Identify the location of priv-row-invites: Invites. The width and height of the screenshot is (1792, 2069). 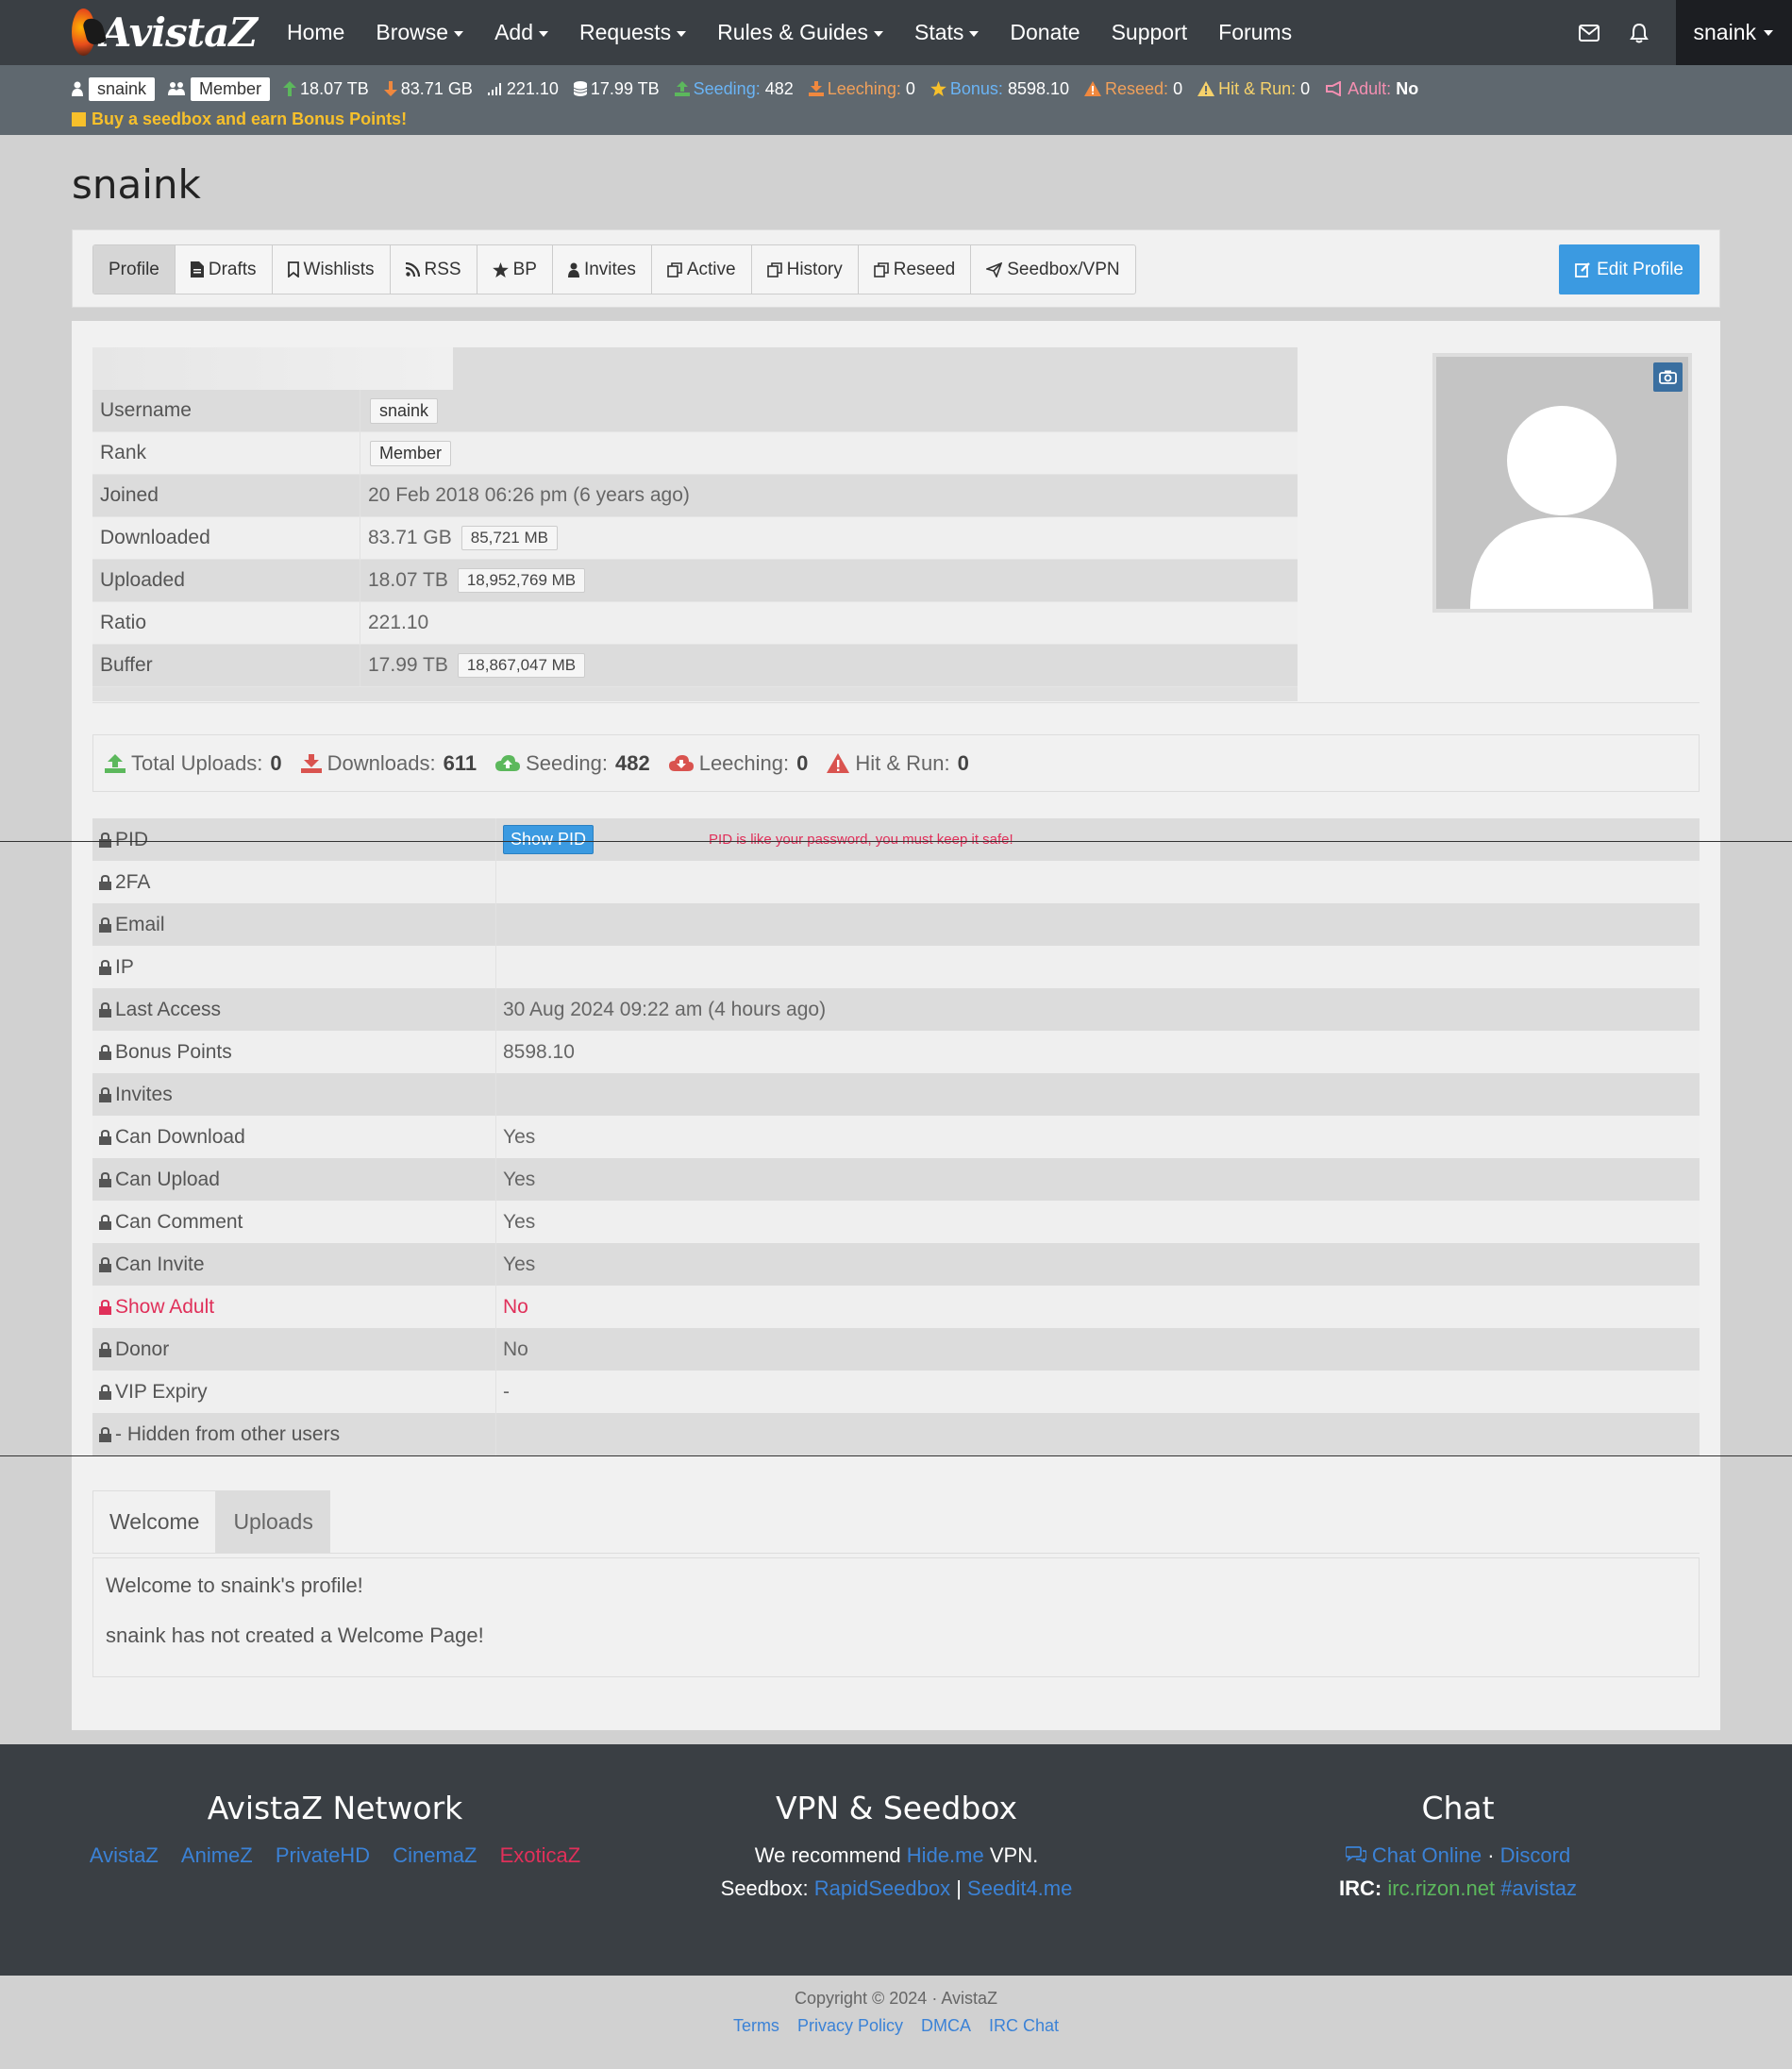
(896, 1094).